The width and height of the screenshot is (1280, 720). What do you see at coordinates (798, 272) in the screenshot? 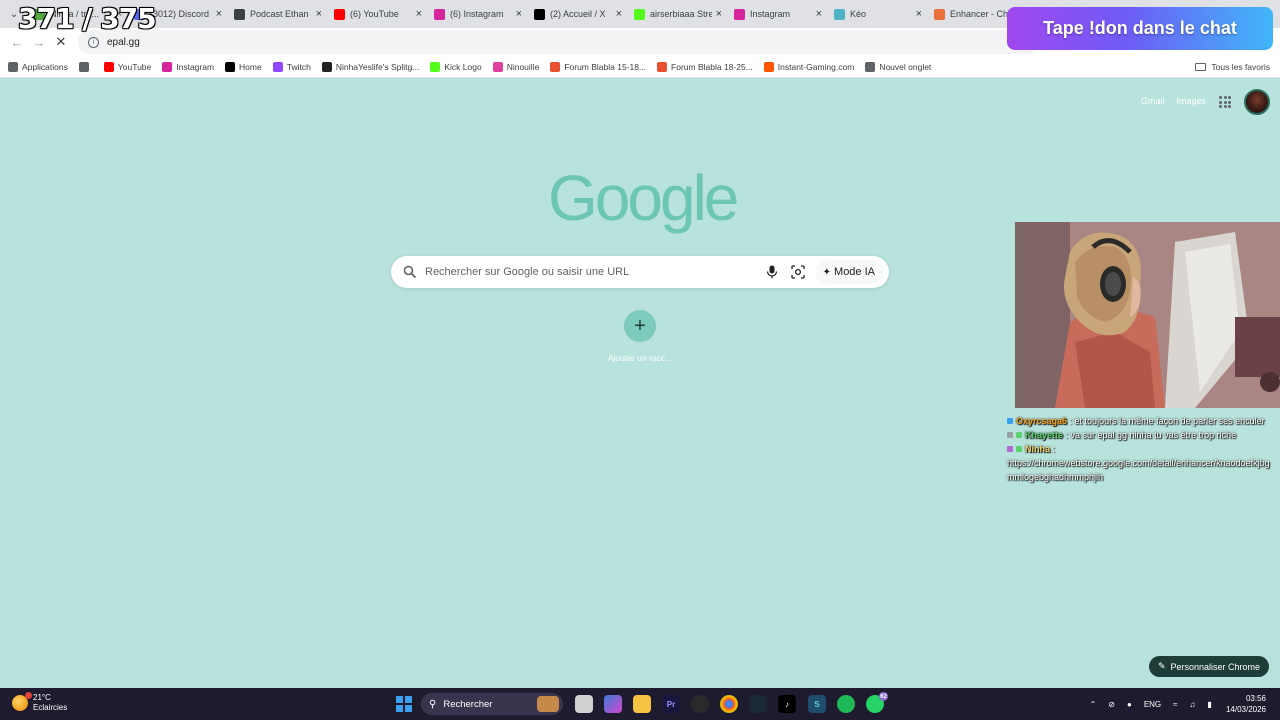
I see `google-lens-icon` at bounding box center [798, 272].